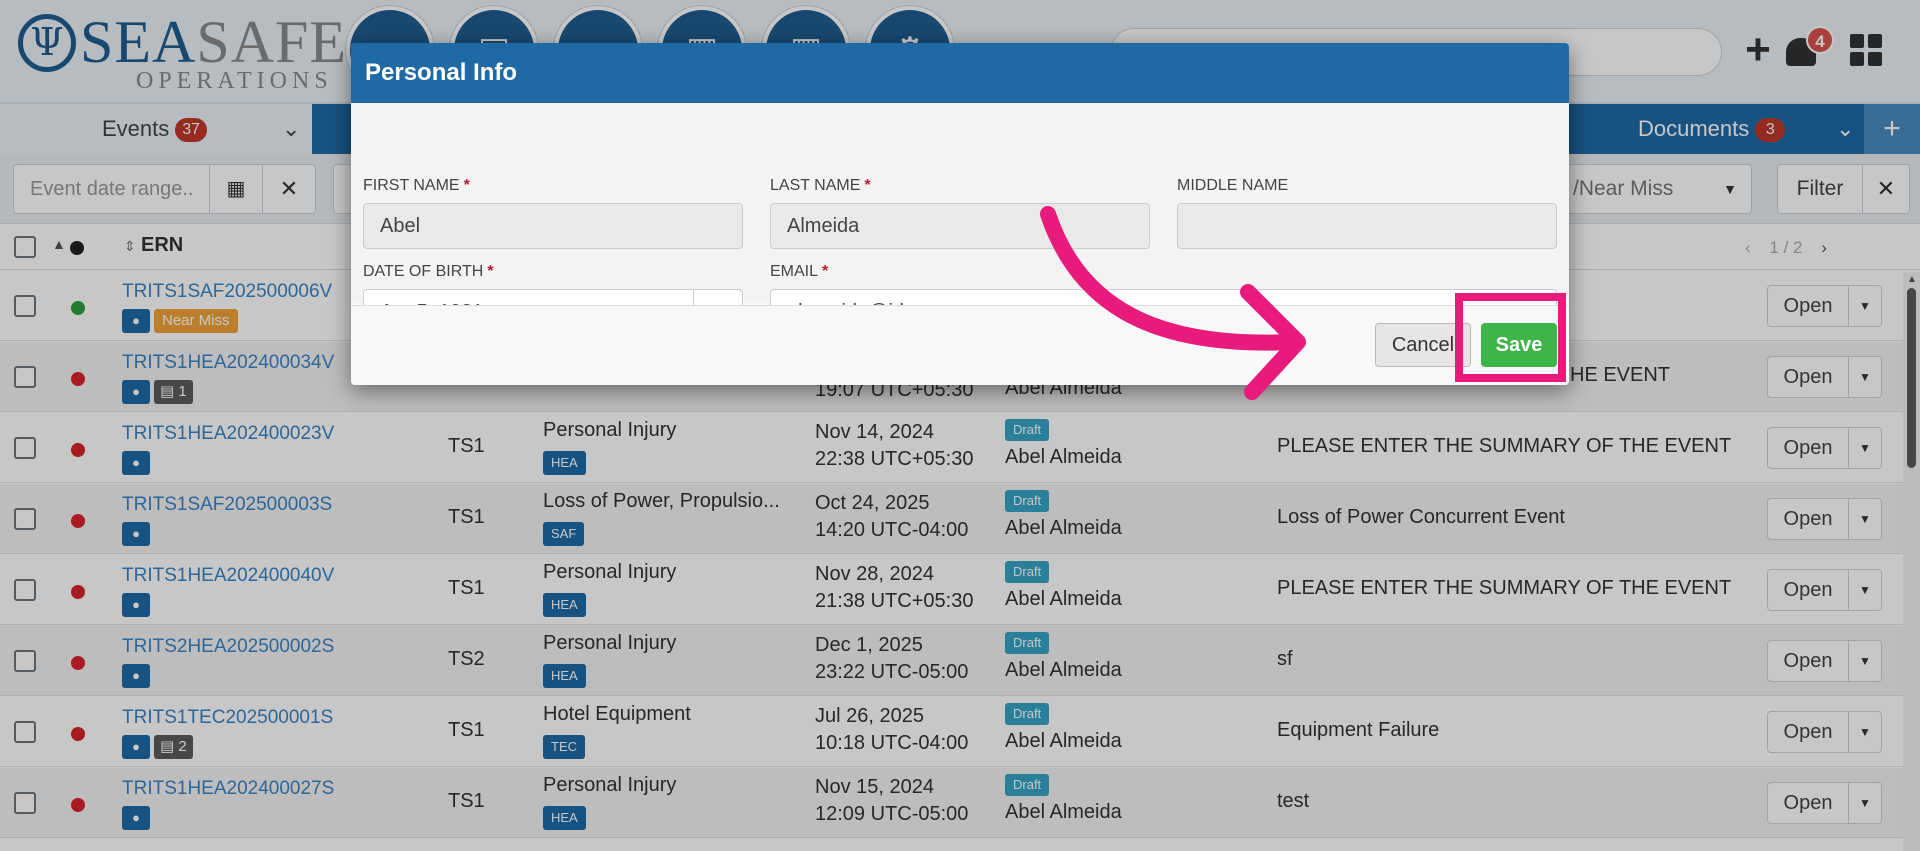 Image resolution: width=1920 pixels, height=851 pixels. Describe the element at coordinates (960, 345) in the screenshot. I see `modal-footer: Cancel Save` at that location.